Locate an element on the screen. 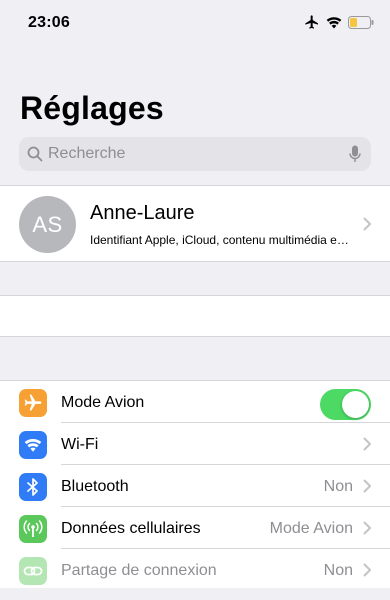 This screenshot has width=390, height=600. status-time: 23:06 is located at coordinates (49, 22).